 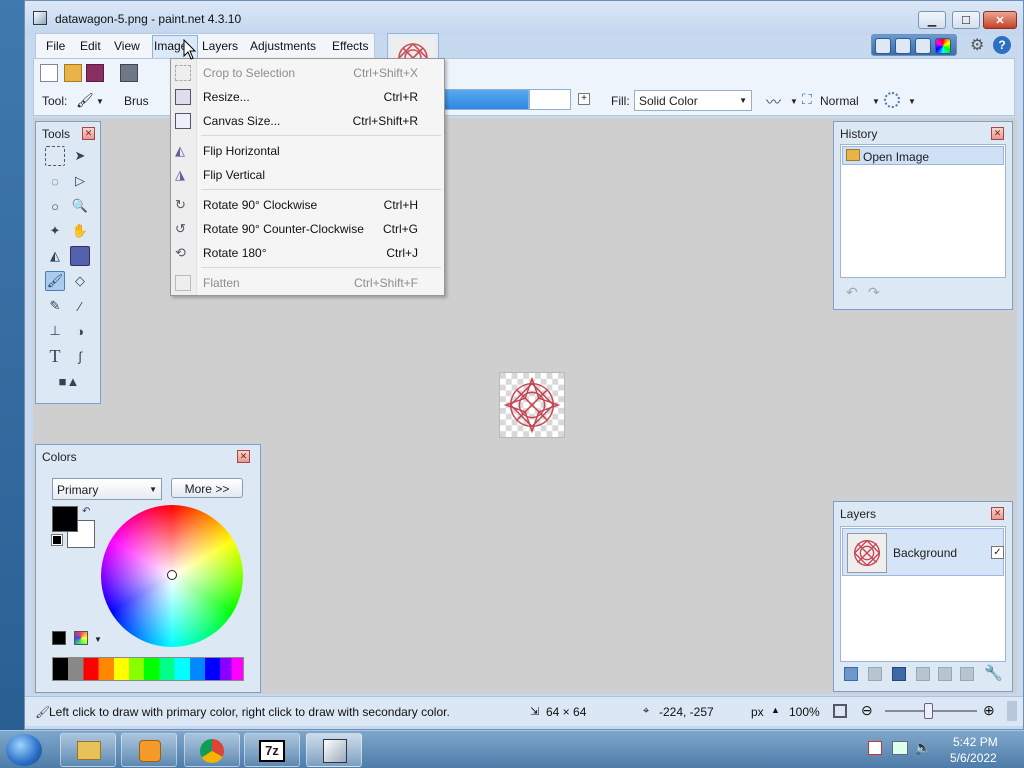 What do you see at coordinates (923, 674) in the screenshot?
I see `merge-layer-down-icon` at bounding box center [923, 674].